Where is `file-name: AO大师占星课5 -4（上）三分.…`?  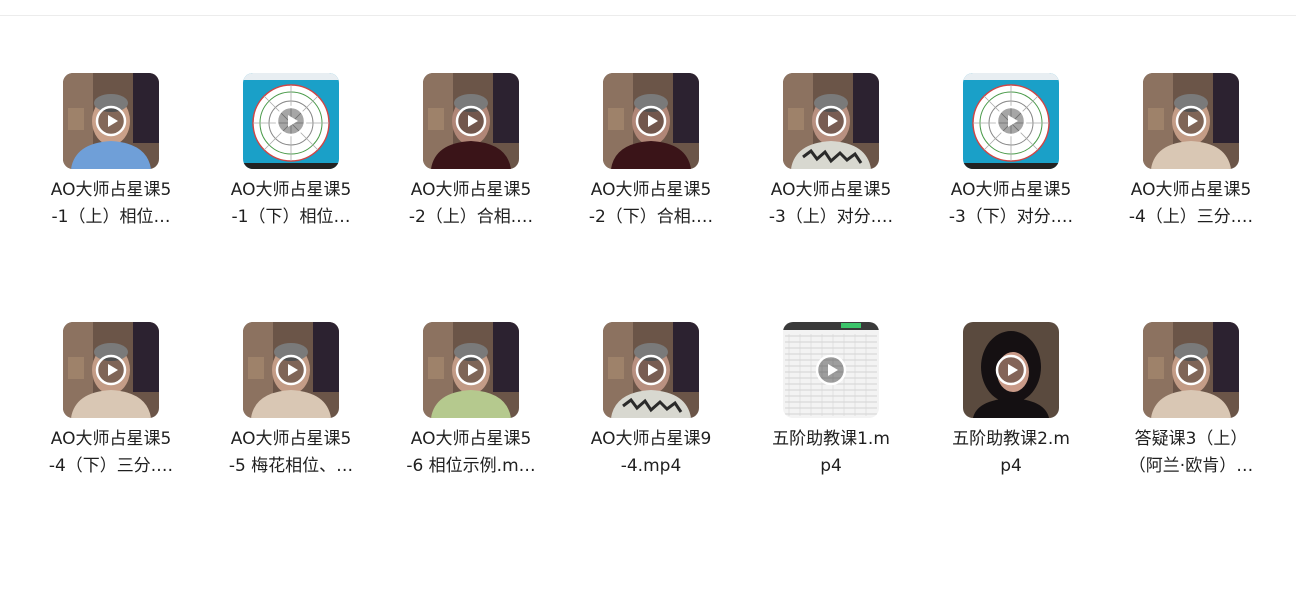 file-name: AO大师占星课5 -4（上）三分.… is located at coordinates (1191, 203).